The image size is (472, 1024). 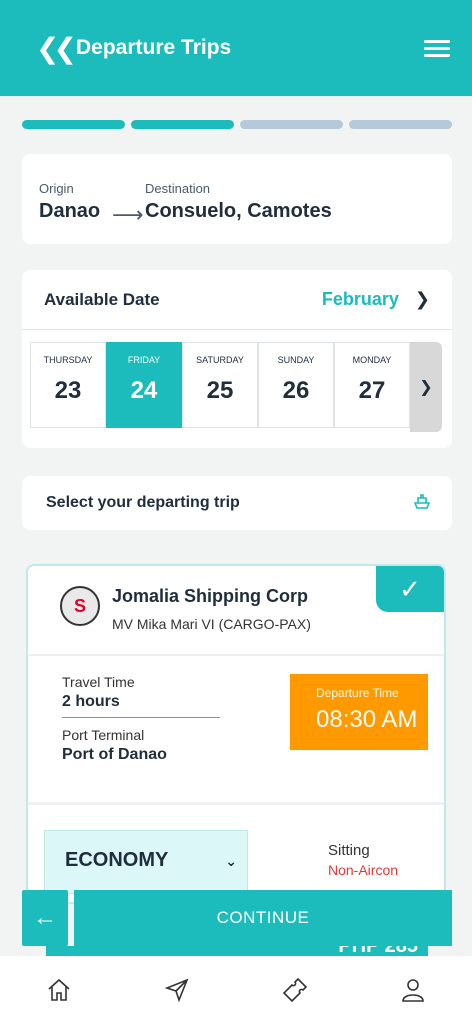 I want to click on available-date-title: Available Date, so click(x=102, y=299).